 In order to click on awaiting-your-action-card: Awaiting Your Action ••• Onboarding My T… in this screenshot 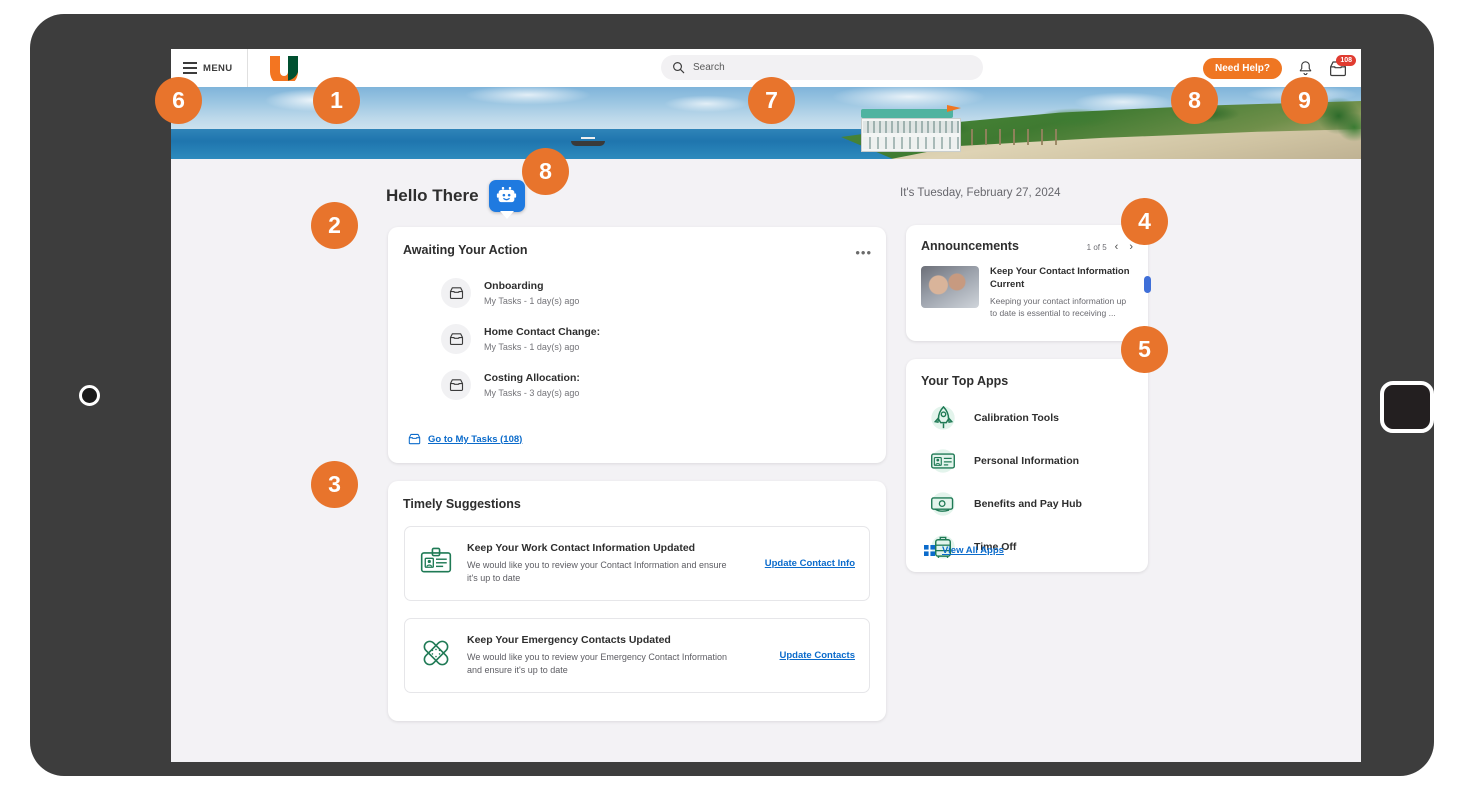, I will do `click(637, 345)`.